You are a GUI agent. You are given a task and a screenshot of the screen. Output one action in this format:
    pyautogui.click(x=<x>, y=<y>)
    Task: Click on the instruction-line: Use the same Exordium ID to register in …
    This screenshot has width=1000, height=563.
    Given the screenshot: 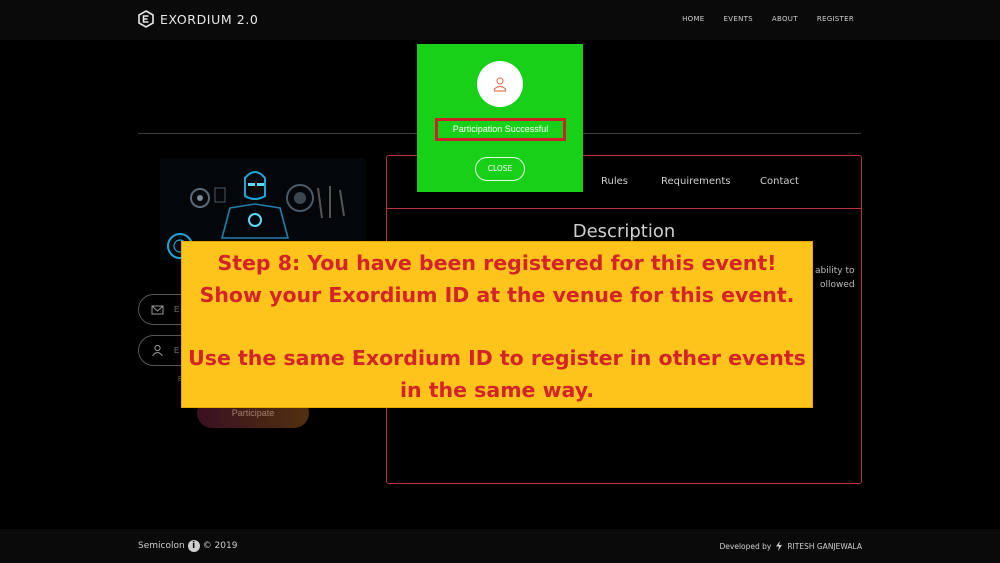 What is the action you would take?
    pyautogui.click(x=497, y=358)
    